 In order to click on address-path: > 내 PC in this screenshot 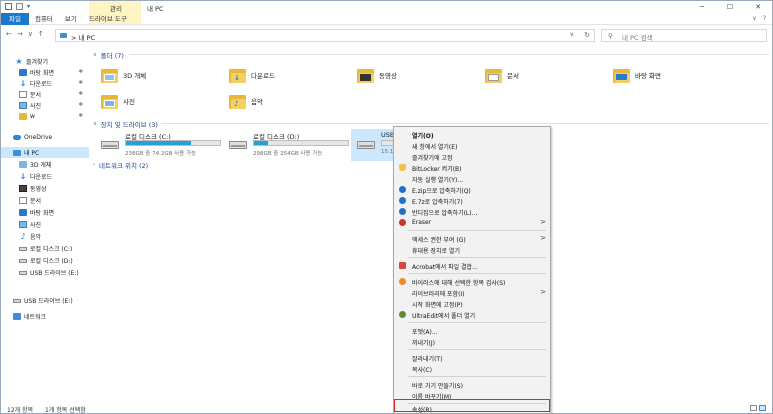, I will do `click(83, 37)`.